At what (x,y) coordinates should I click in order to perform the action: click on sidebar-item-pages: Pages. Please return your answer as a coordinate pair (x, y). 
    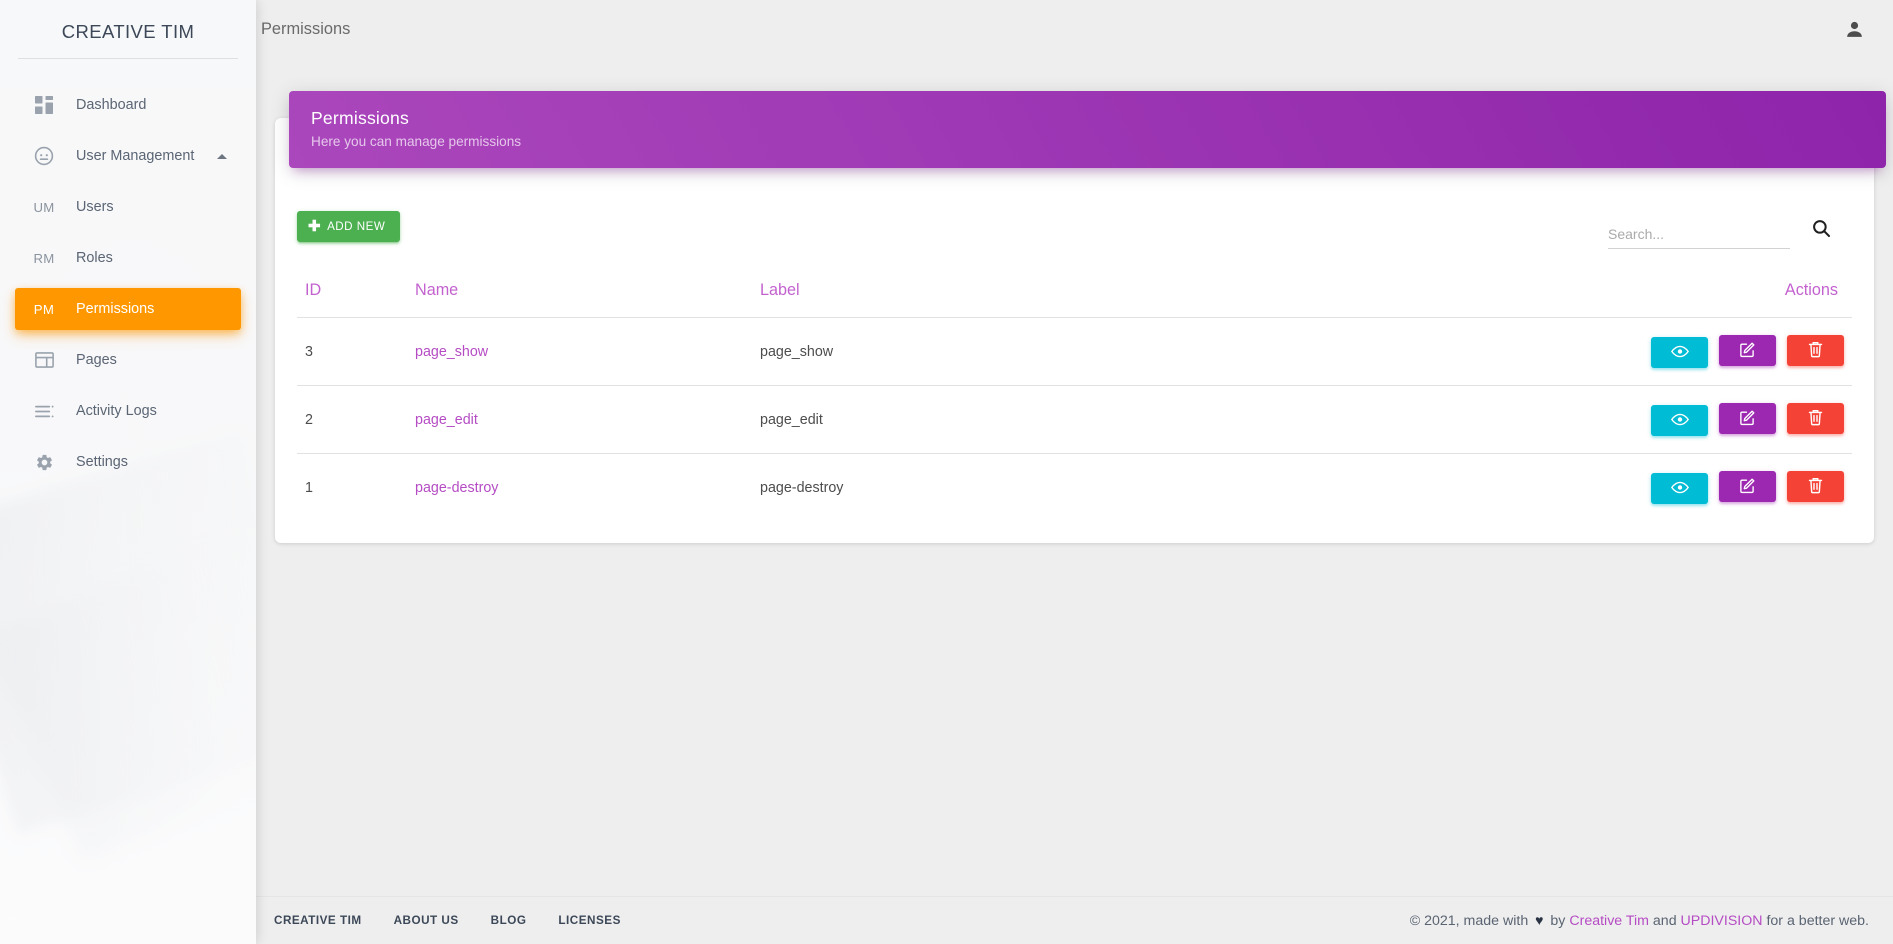
    Looking at the image, I should click on (128, 360).